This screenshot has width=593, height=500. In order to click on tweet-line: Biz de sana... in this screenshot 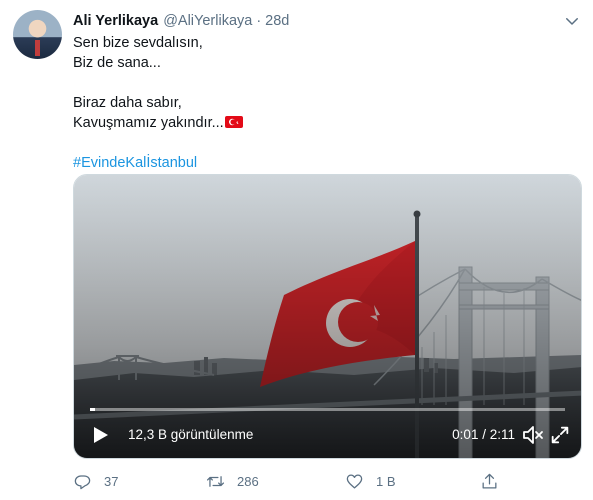, I will do `click(117, 63)`.